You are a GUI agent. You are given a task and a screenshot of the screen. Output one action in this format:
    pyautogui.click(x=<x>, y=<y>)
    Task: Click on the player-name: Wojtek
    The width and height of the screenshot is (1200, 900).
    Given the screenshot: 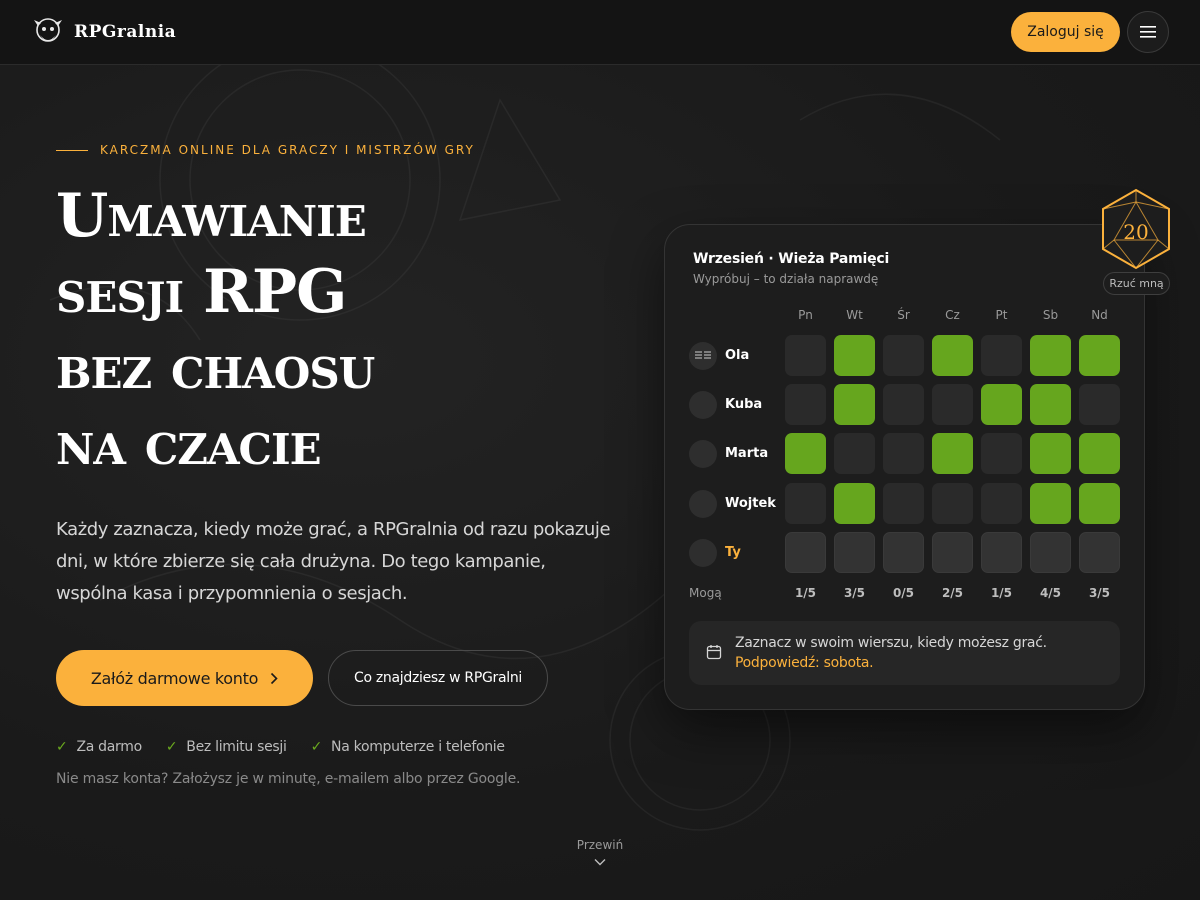 What is the action you would take?
    pyautogui.click(x=750, y=503)
    